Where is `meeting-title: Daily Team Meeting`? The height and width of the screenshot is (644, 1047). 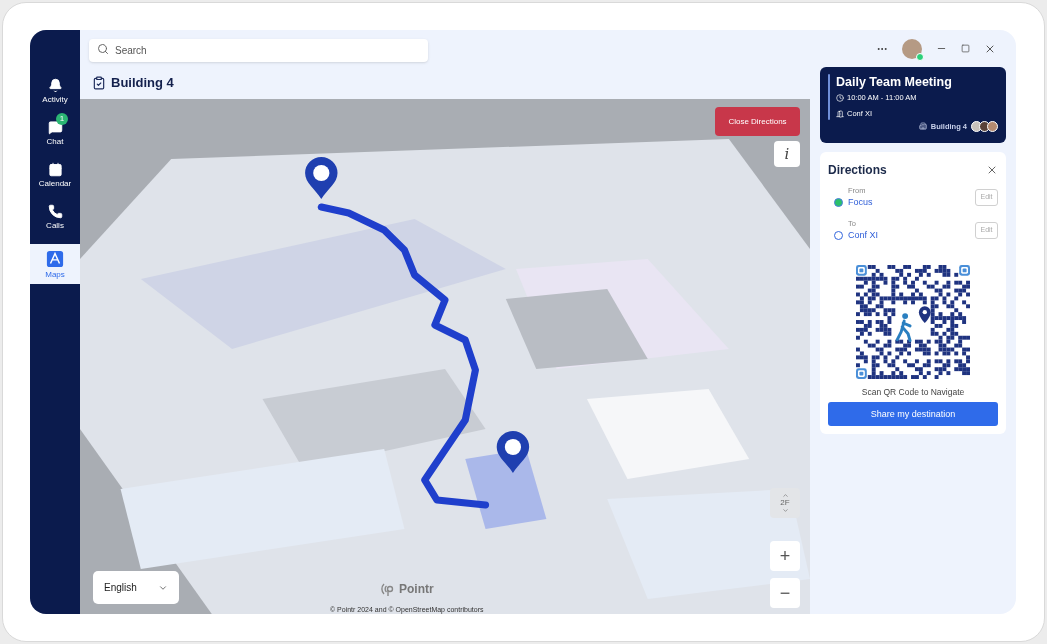
meeting-title: Daily Team Meeting is located at coordinates (894, 82).